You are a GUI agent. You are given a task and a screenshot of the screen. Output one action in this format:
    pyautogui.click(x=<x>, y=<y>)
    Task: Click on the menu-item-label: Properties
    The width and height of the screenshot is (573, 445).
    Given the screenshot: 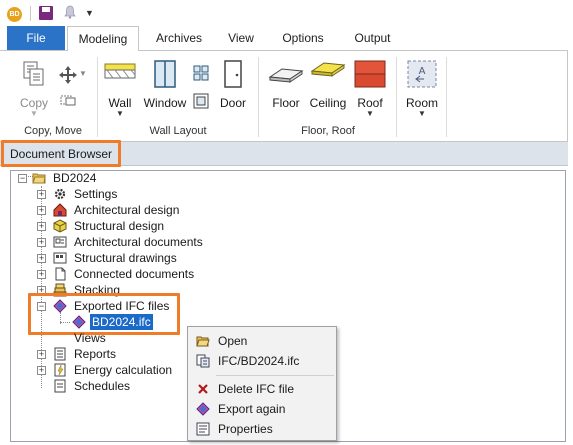 What is the action you would take?
    pyautogui.click(x=245, y=429)
    